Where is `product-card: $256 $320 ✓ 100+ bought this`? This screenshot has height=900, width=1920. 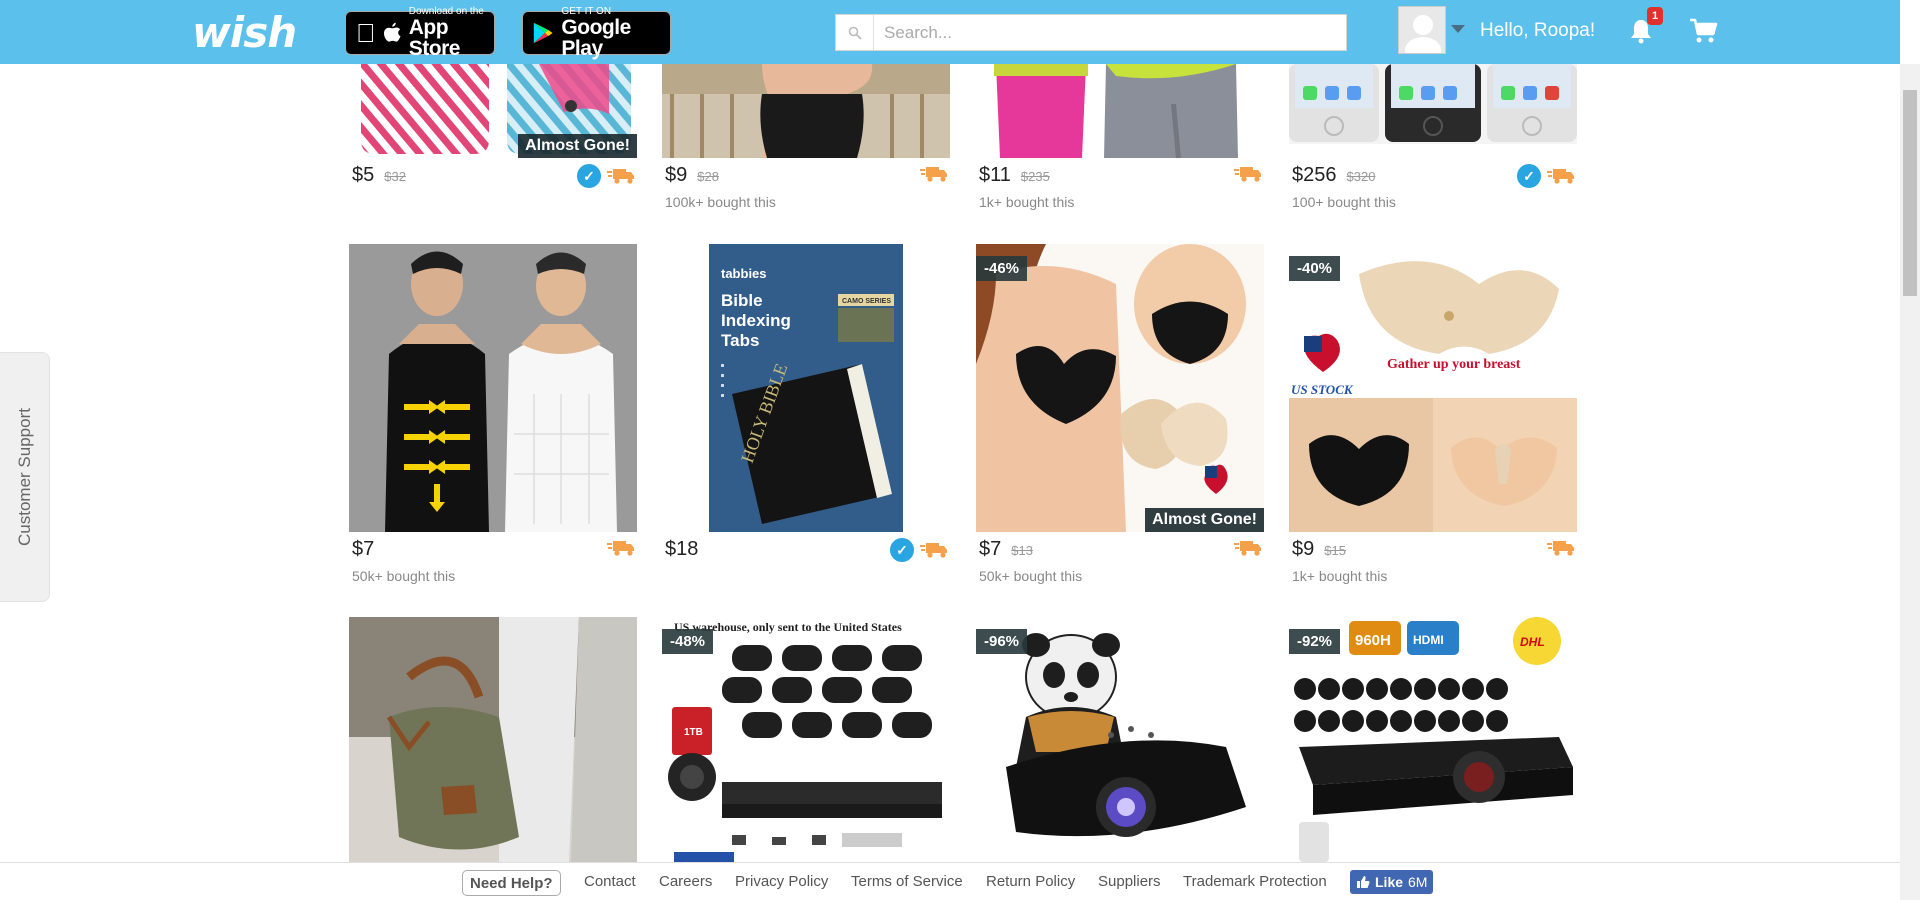 product-card: $256 $320 ✓ 100+ bought this is located at coordinates (1433, 137).